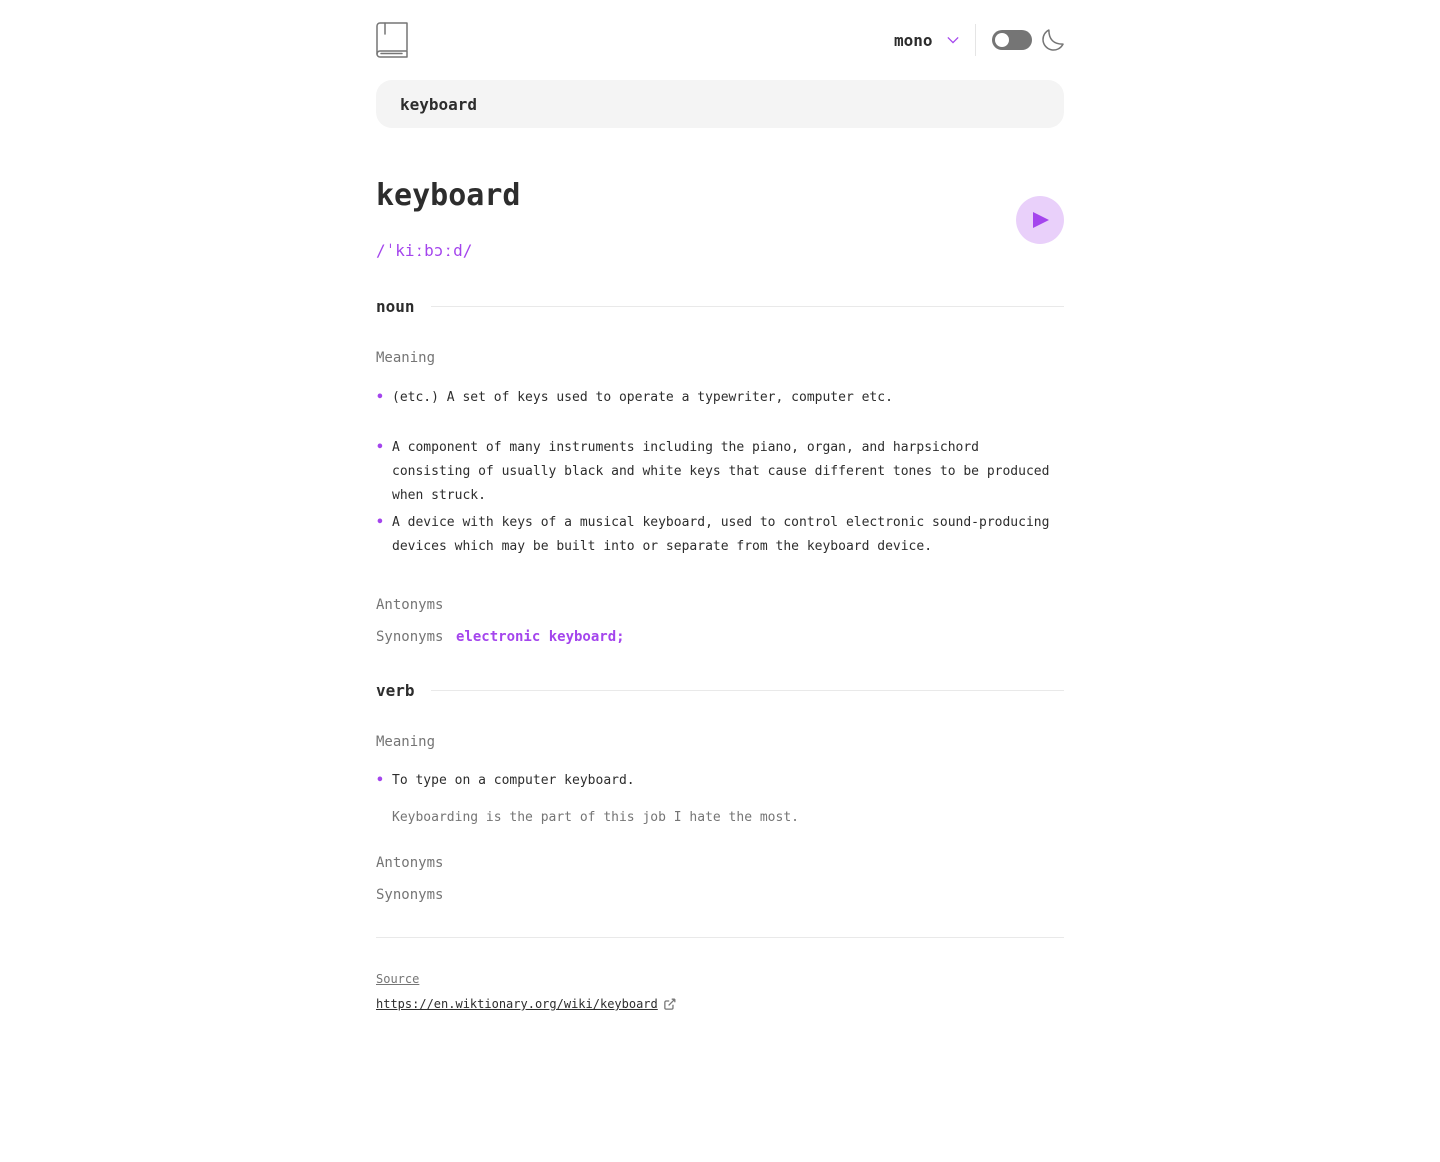  I want to click on search-input, so click(720, 104).